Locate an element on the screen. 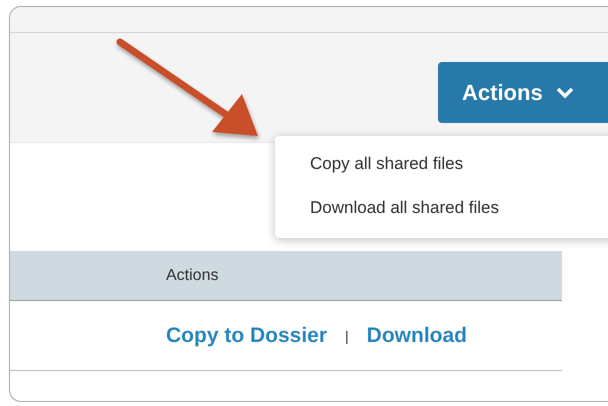  column-header: Actions is located at coordinates (192, 275).